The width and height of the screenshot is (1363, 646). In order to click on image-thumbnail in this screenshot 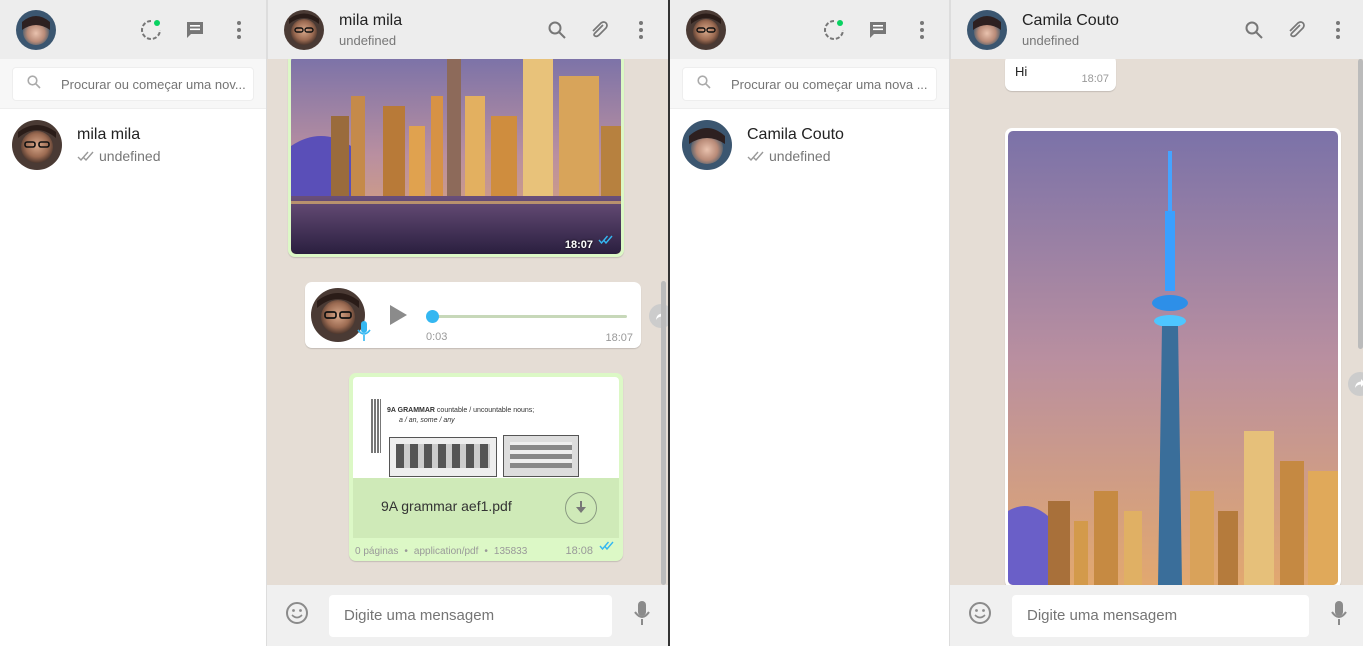, I will do `click(456, 156)`.